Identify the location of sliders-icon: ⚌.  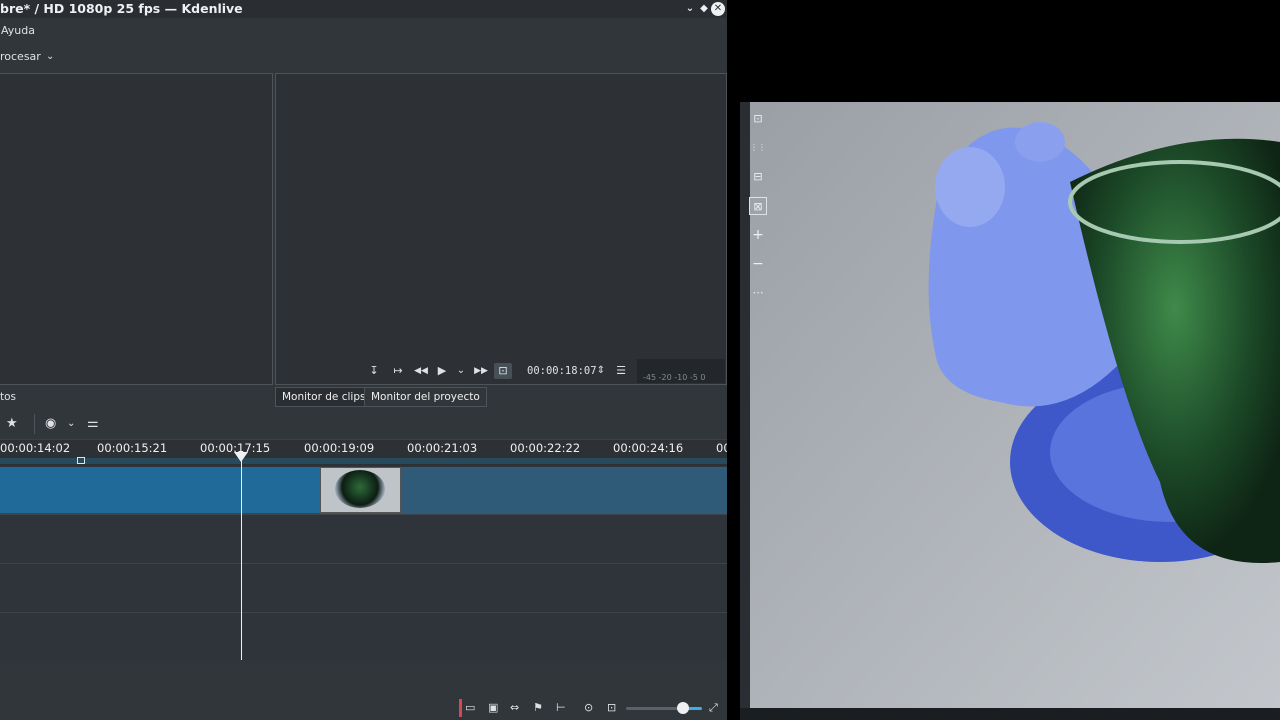
(93, 424).